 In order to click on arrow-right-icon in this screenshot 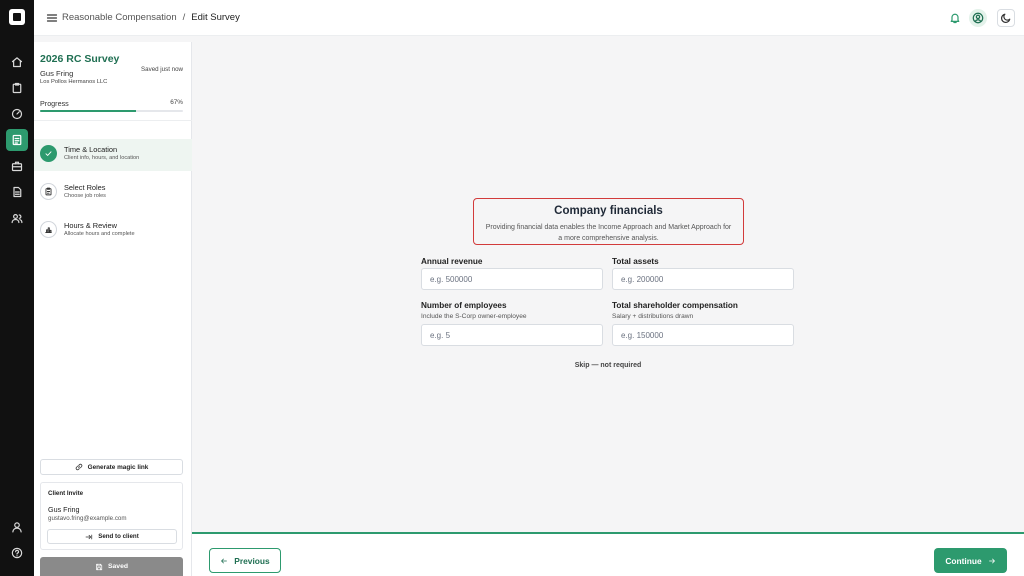, I will do `click(991, 560)`.